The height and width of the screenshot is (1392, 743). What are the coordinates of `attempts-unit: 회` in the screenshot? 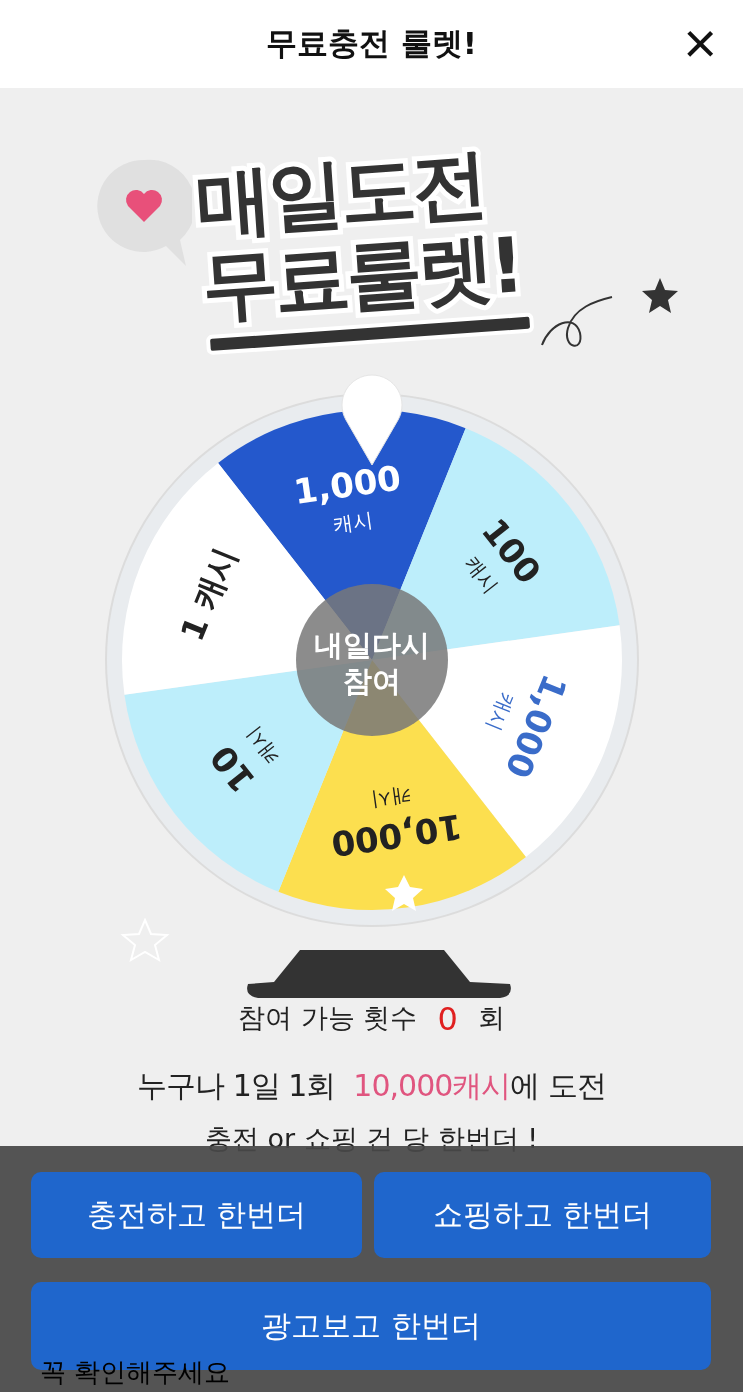 It's located at (491, 1018).